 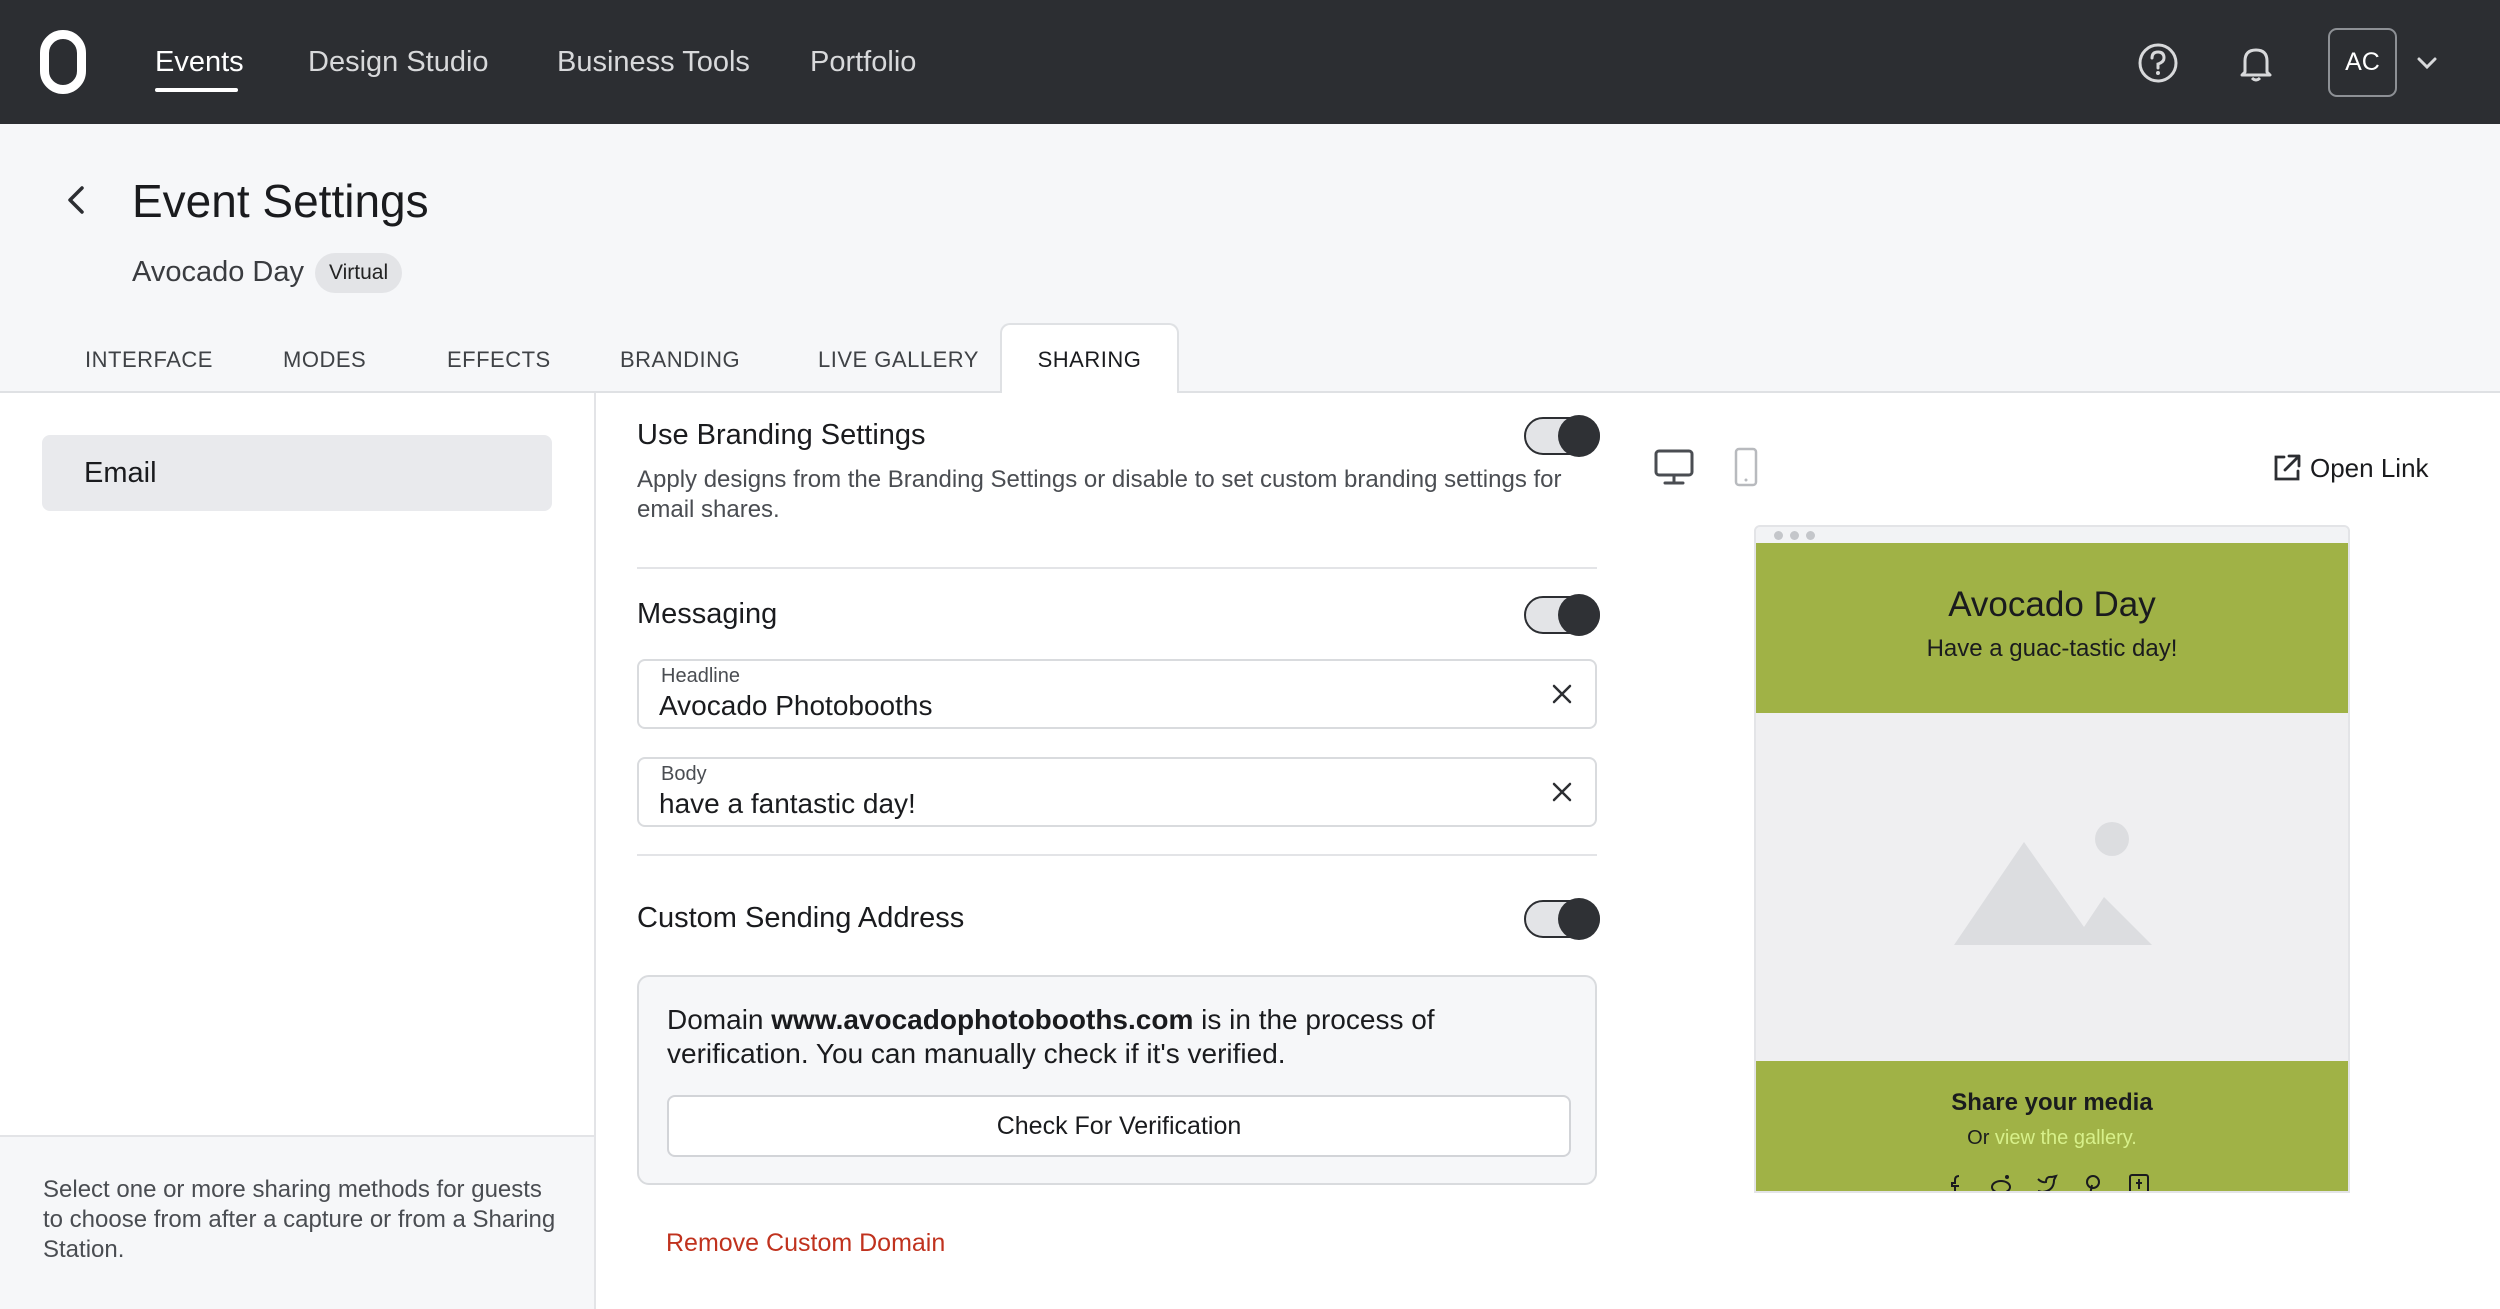 I want to click on messaging-section-title: Messaging, so click(x=707, y=614).